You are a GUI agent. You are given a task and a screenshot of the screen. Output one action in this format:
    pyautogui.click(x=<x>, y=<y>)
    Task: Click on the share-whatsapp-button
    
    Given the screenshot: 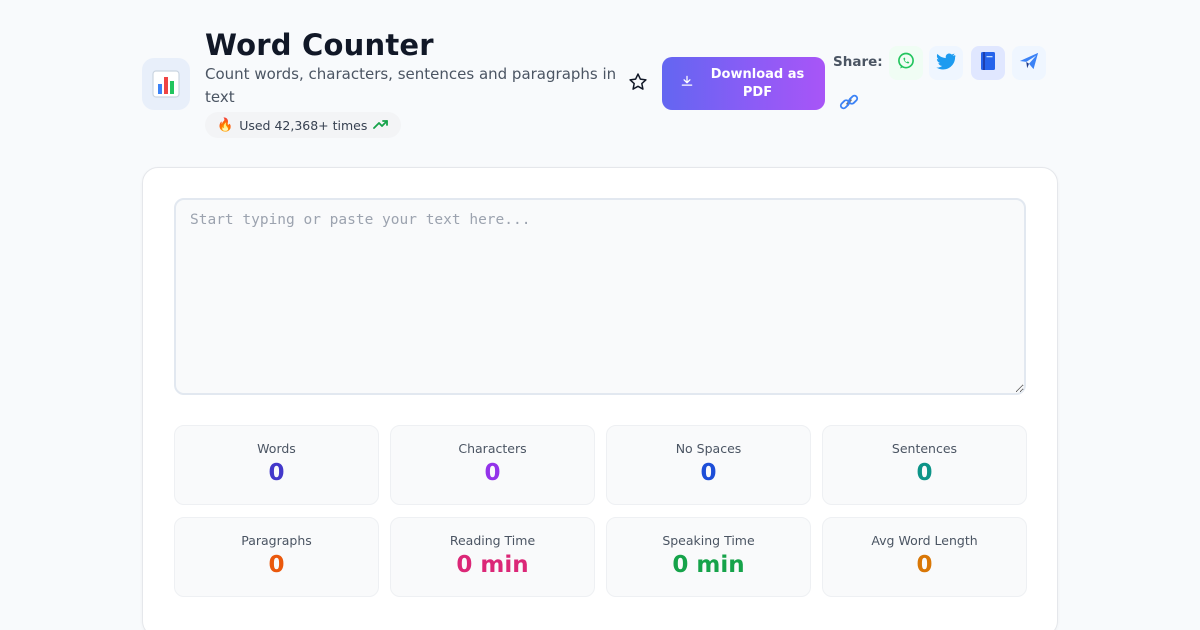 What is the action you would take?
    pyautogui.click(x=906, y=63)
    